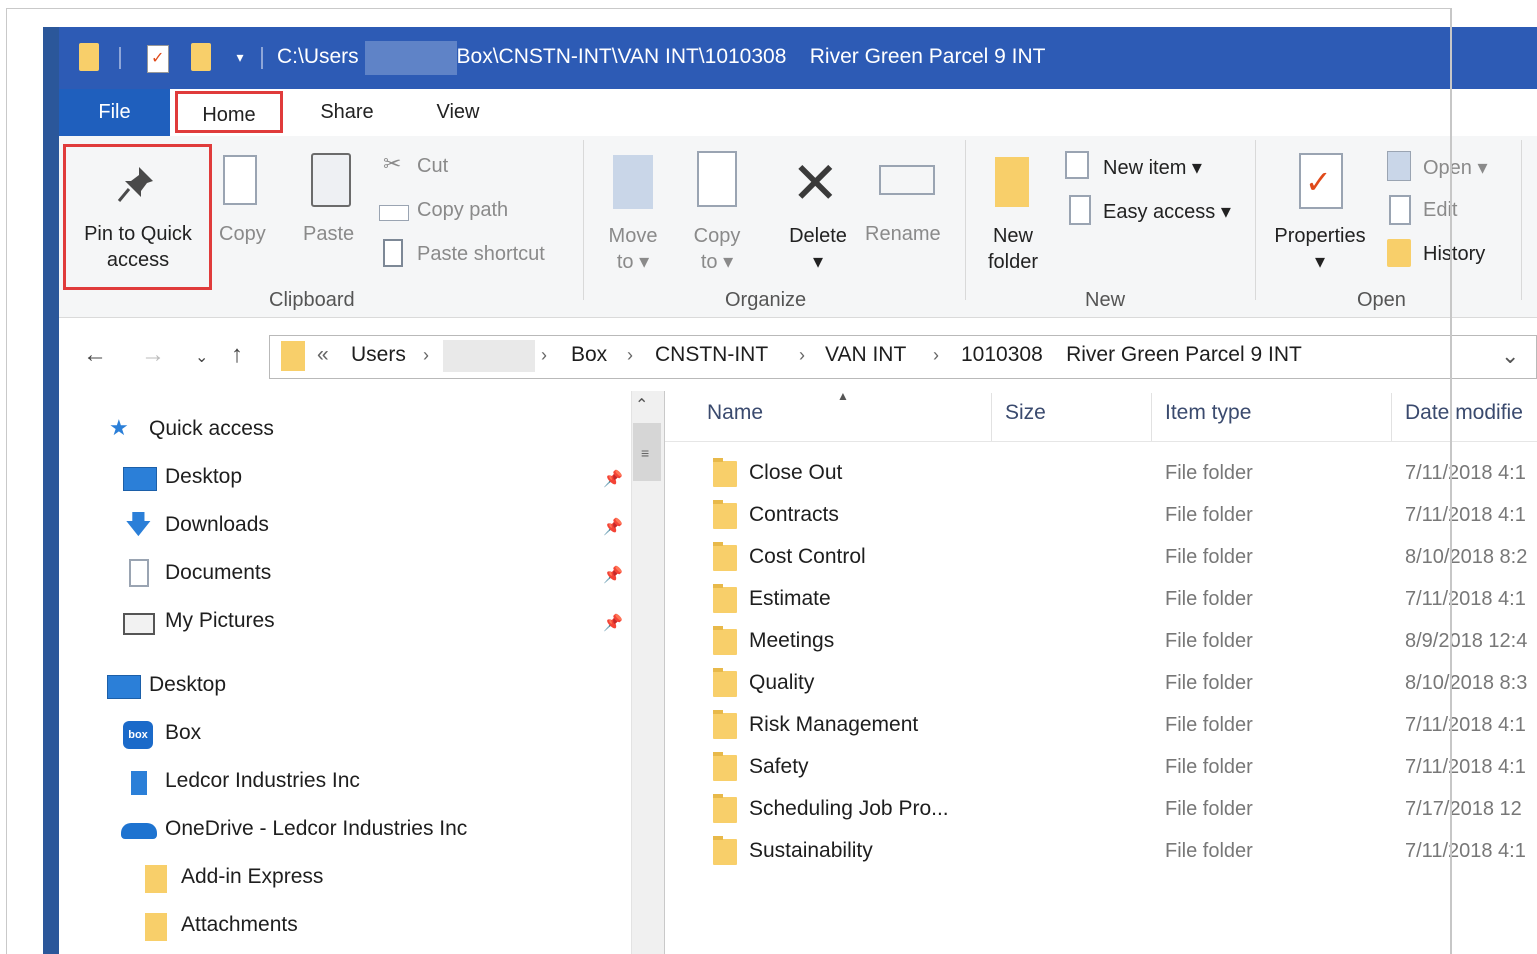 Image resolution: width=1537 pixels, height=954 pixels. What do you see at coordinates (1120, 768) in the screenshot?
I see `file-row: Safety File folder 7/11/2018 4:1` at bounding box center [1120, 768].